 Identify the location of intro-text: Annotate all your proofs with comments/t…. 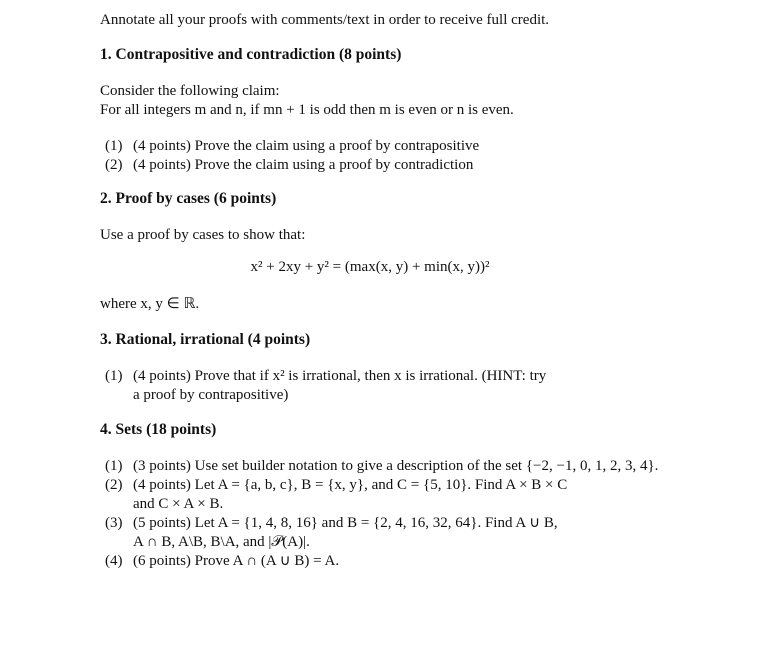
(325, 20).